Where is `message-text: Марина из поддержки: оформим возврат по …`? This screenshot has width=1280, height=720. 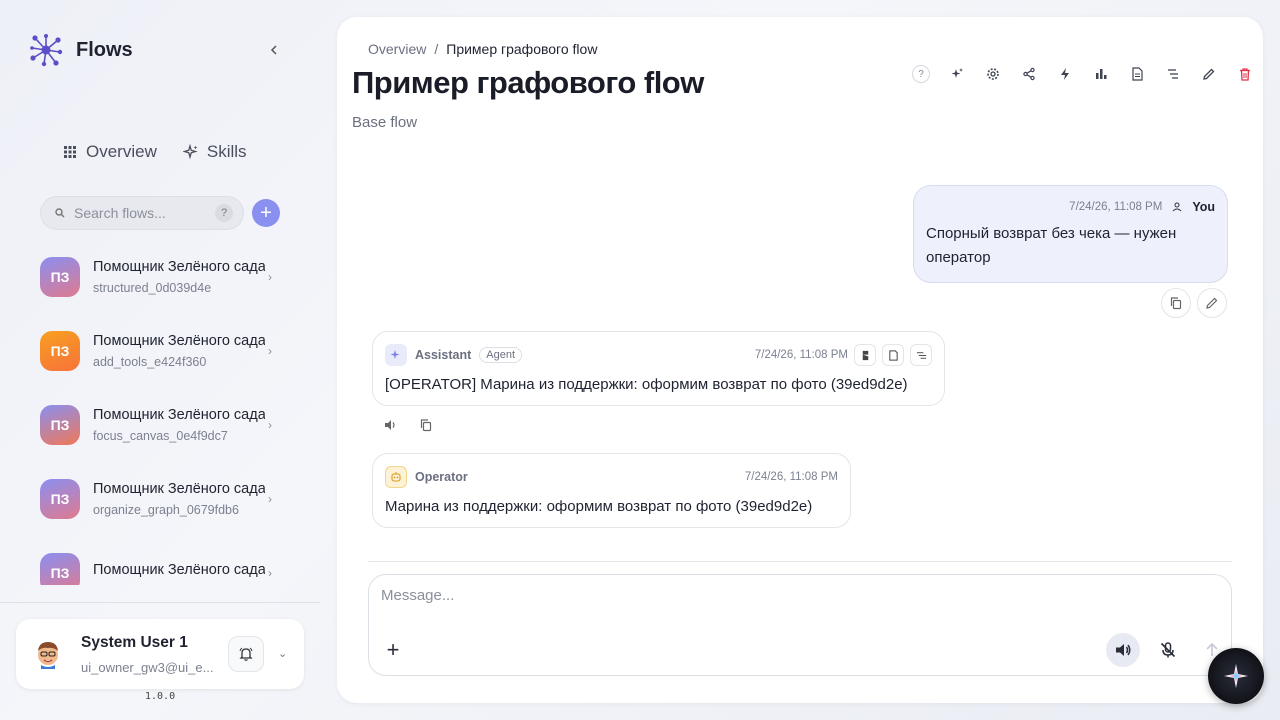
message-text: Марина из поддержки: оформим возврат по … is located at coordinates (599, 506).